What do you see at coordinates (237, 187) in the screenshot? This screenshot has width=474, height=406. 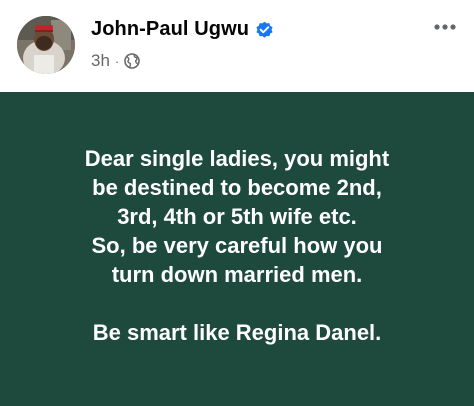 I see `post-text-line: be destined to become 2nd,` at bounding box center [237, 187].